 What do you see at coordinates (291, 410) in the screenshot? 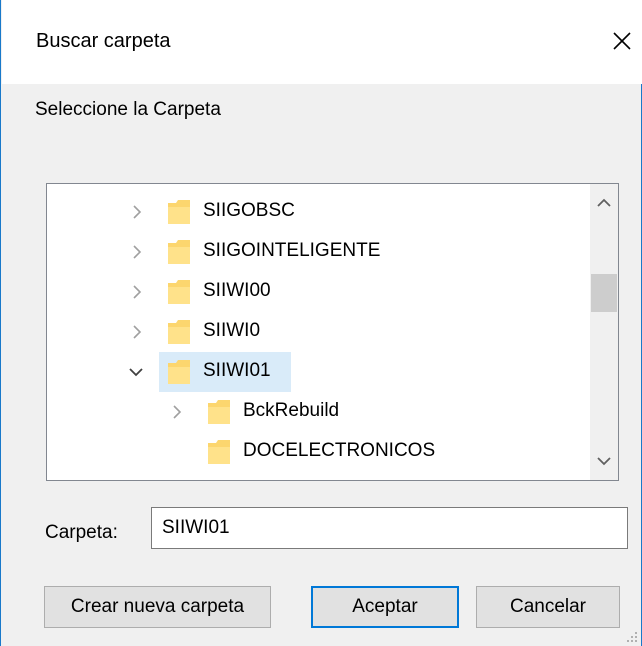
I see `tree-item-label: BckRebuild` at bounding box center [291, 410].